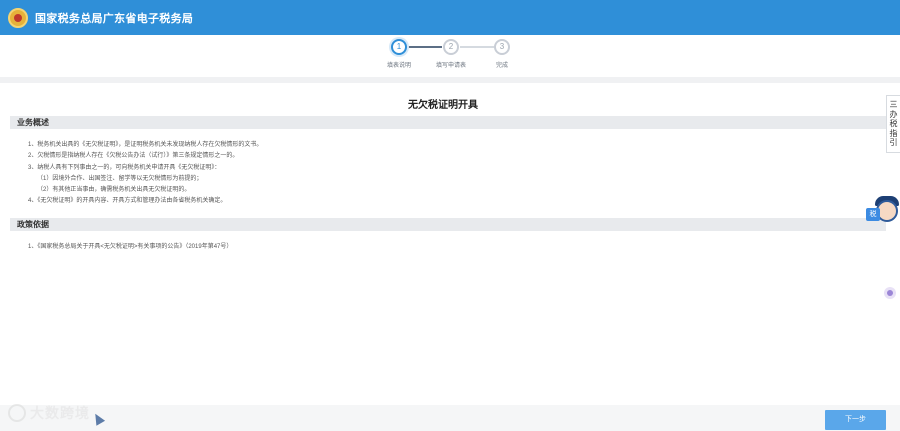  I want to click on step-3: 3 完成, so click(502, 54).